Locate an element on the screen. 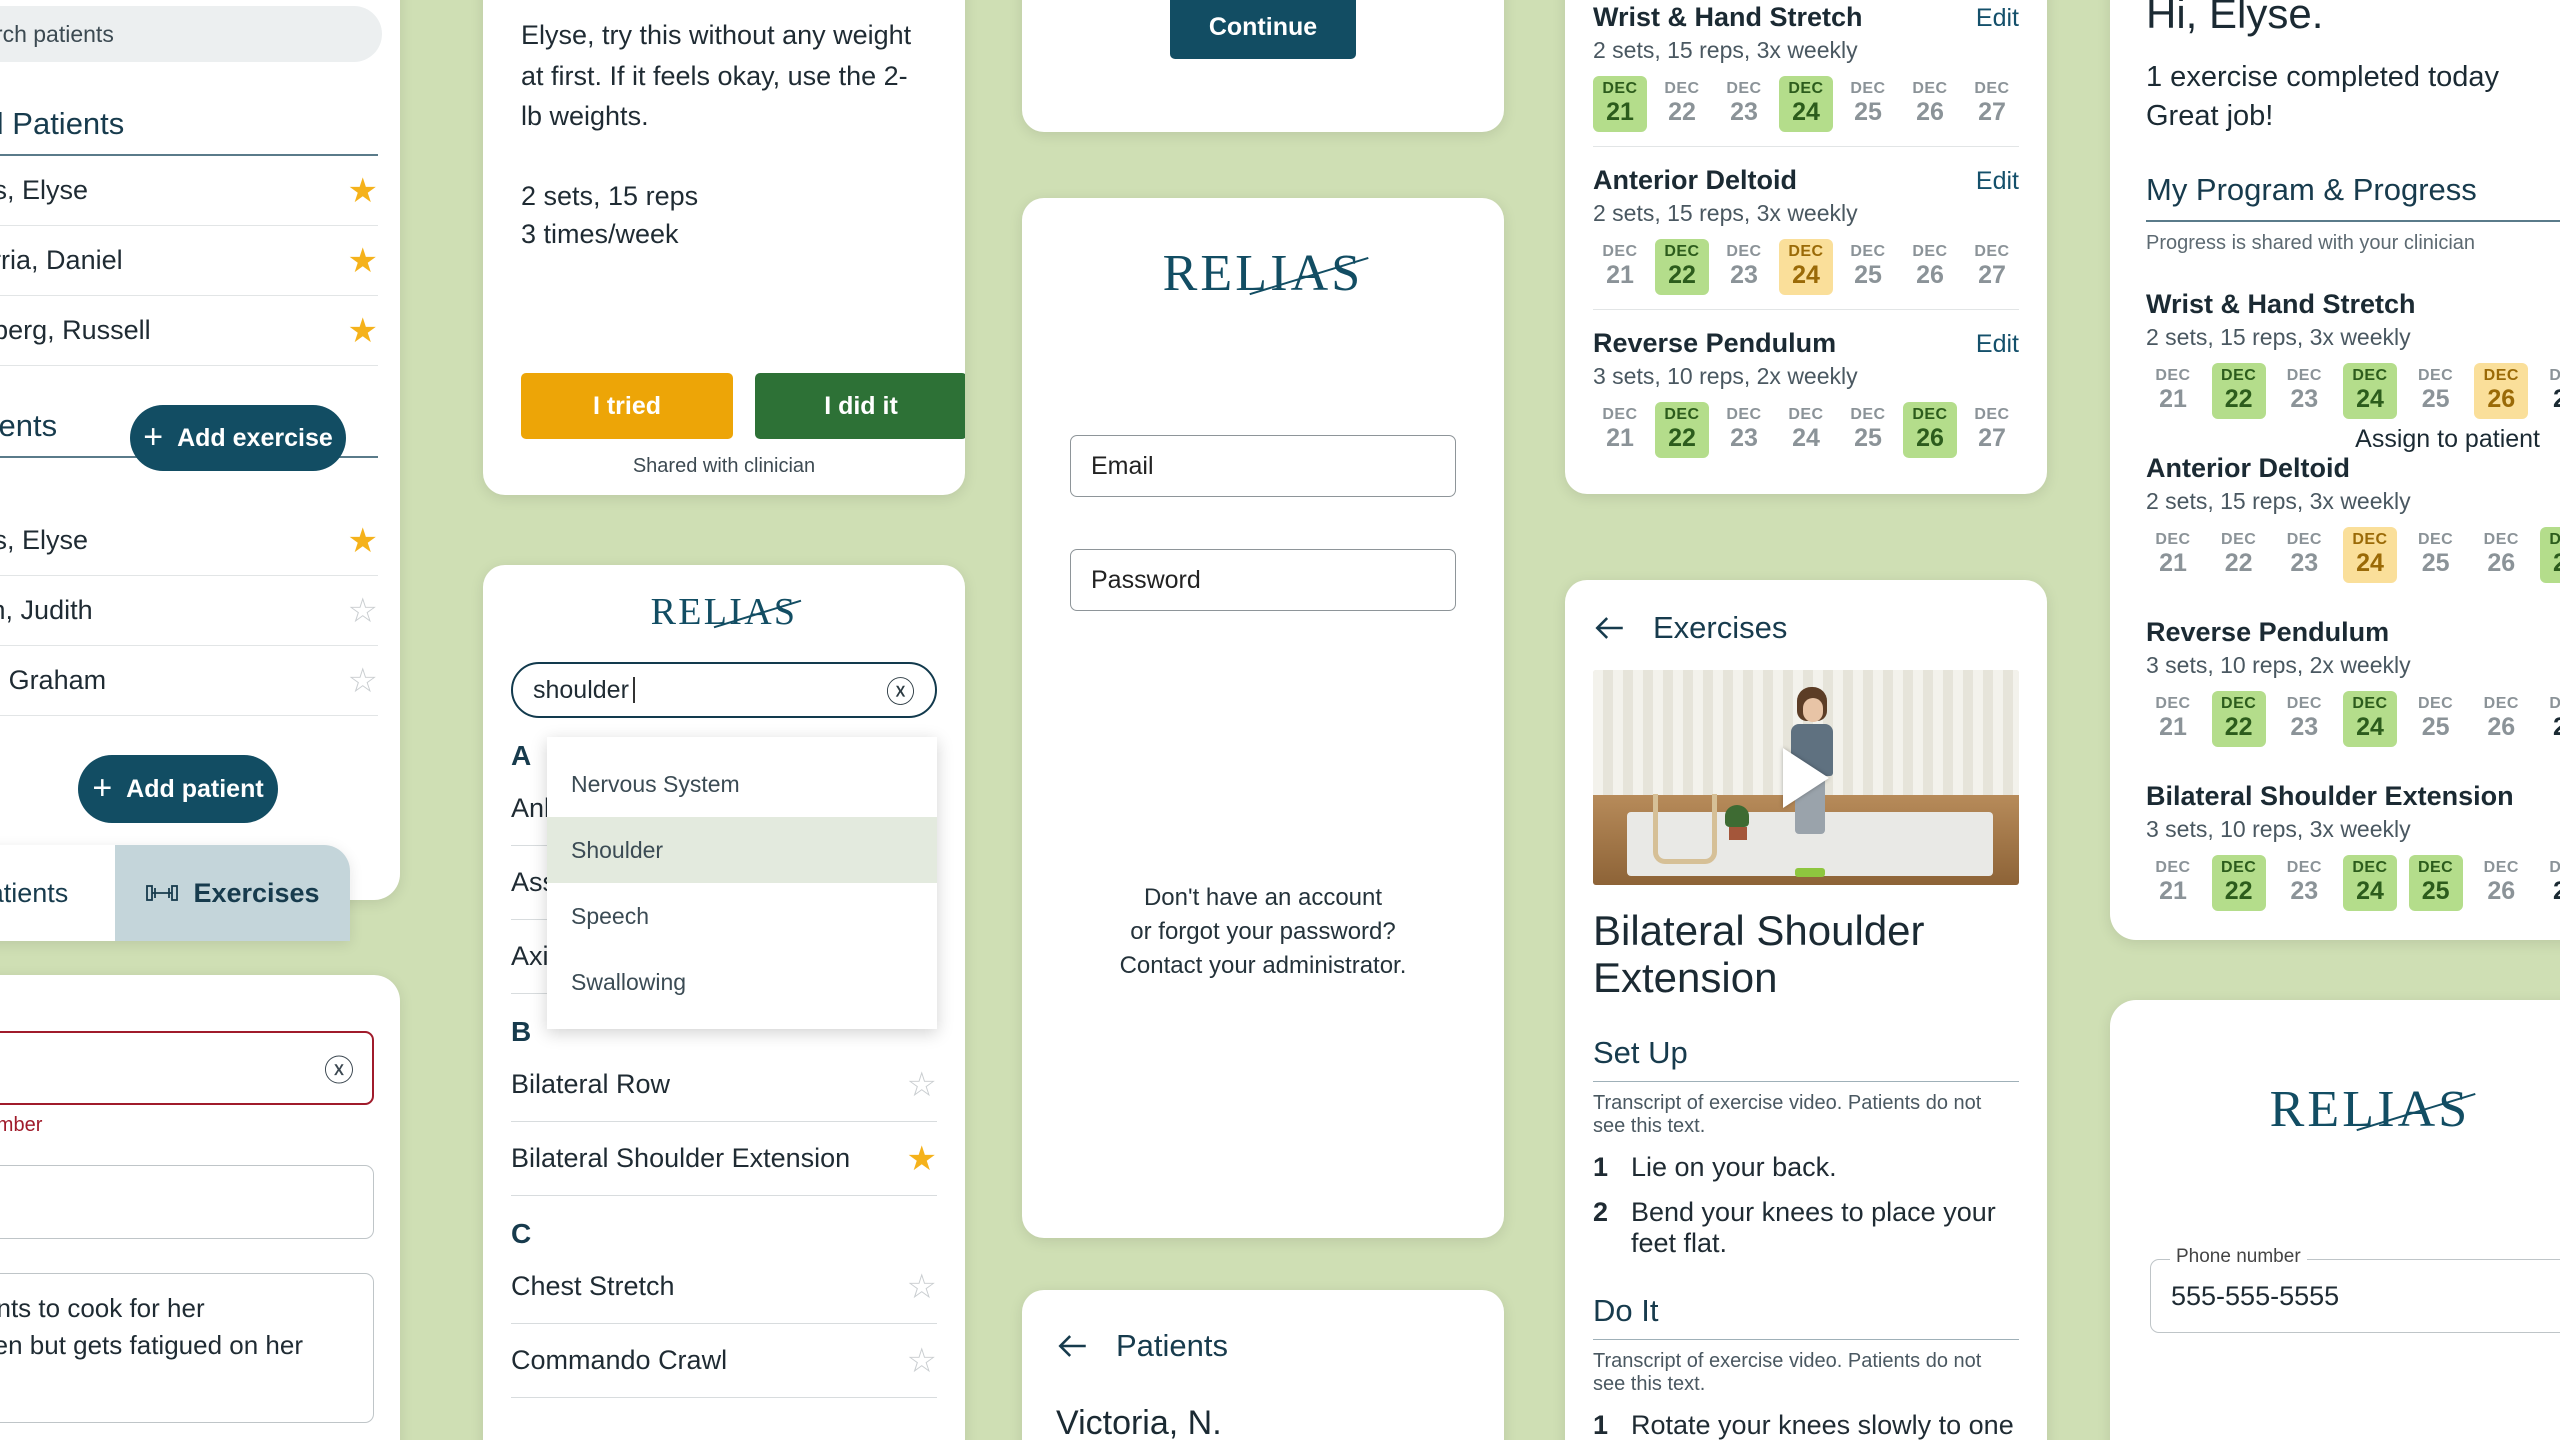 Image resolution: width=2560 pixels, height=1440 pixels. exercise-list-item: Bilateral Row ☆ is located at coordinates (724, 1085).